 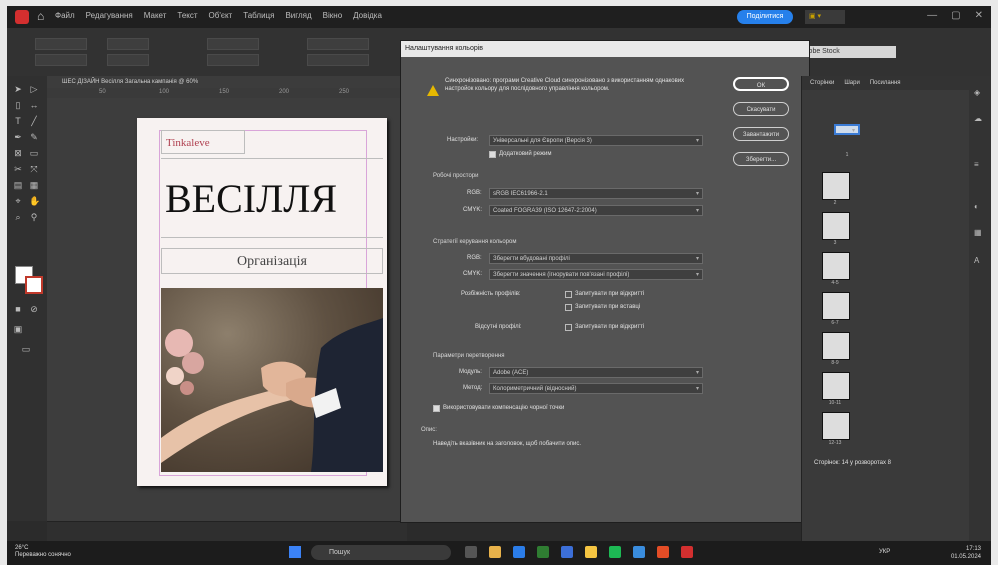 What do you see at coordinates (976, 260) in the screenshot?
I see `character-panel-icon: A` at bounding box center [976, 260].